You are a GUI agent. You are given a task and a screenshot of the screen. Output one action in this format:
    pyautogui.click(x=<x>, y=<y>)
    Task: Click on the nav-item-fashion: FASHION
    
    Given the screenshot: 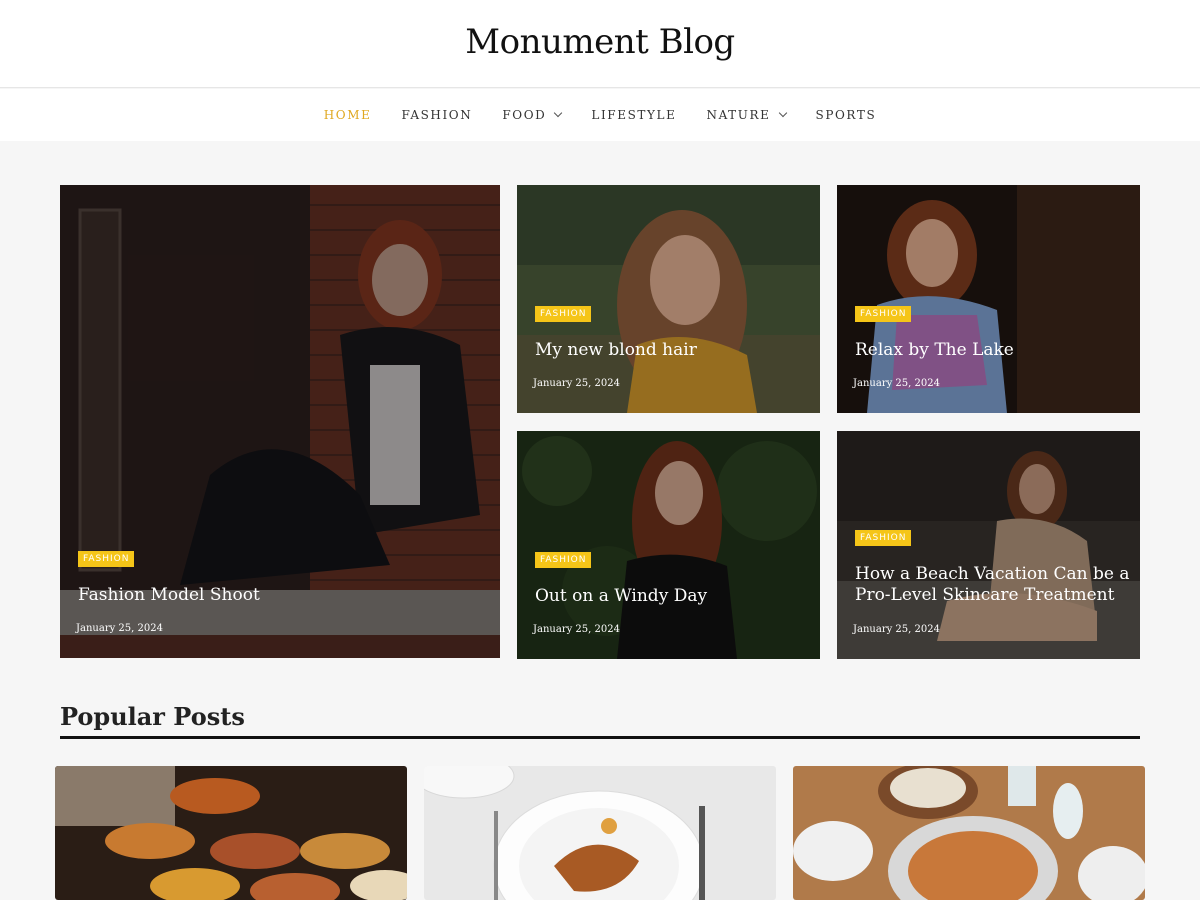 What is the action you would take?
    pyautogui.click(x=436, y=115)
    